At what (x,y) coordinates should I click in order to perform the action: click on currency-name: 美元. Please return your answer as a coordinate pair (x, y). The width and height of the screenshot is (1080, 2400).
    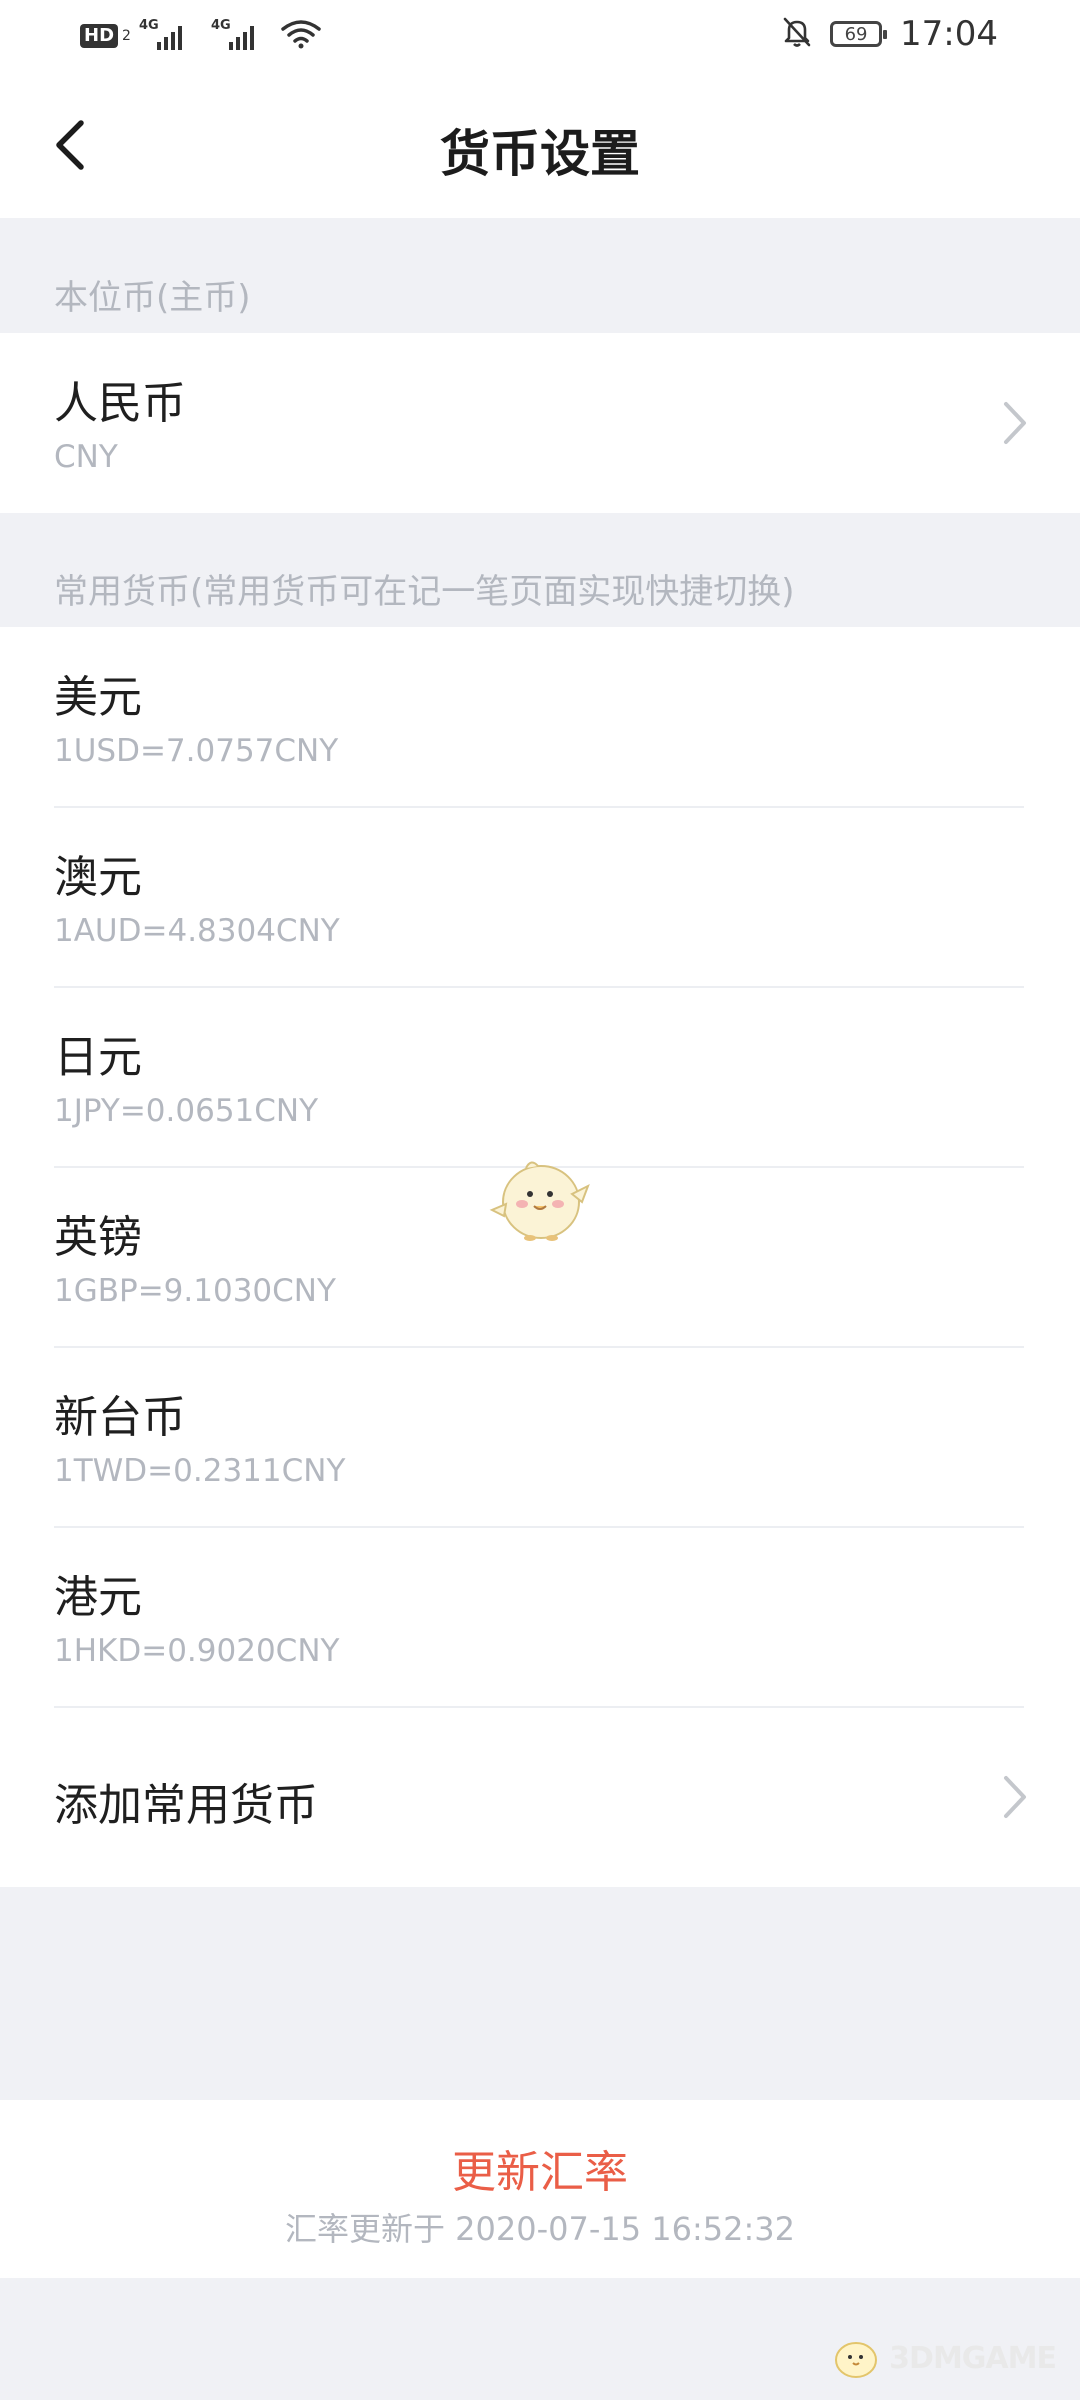
    Looking at the image, I should click on (98, 697).